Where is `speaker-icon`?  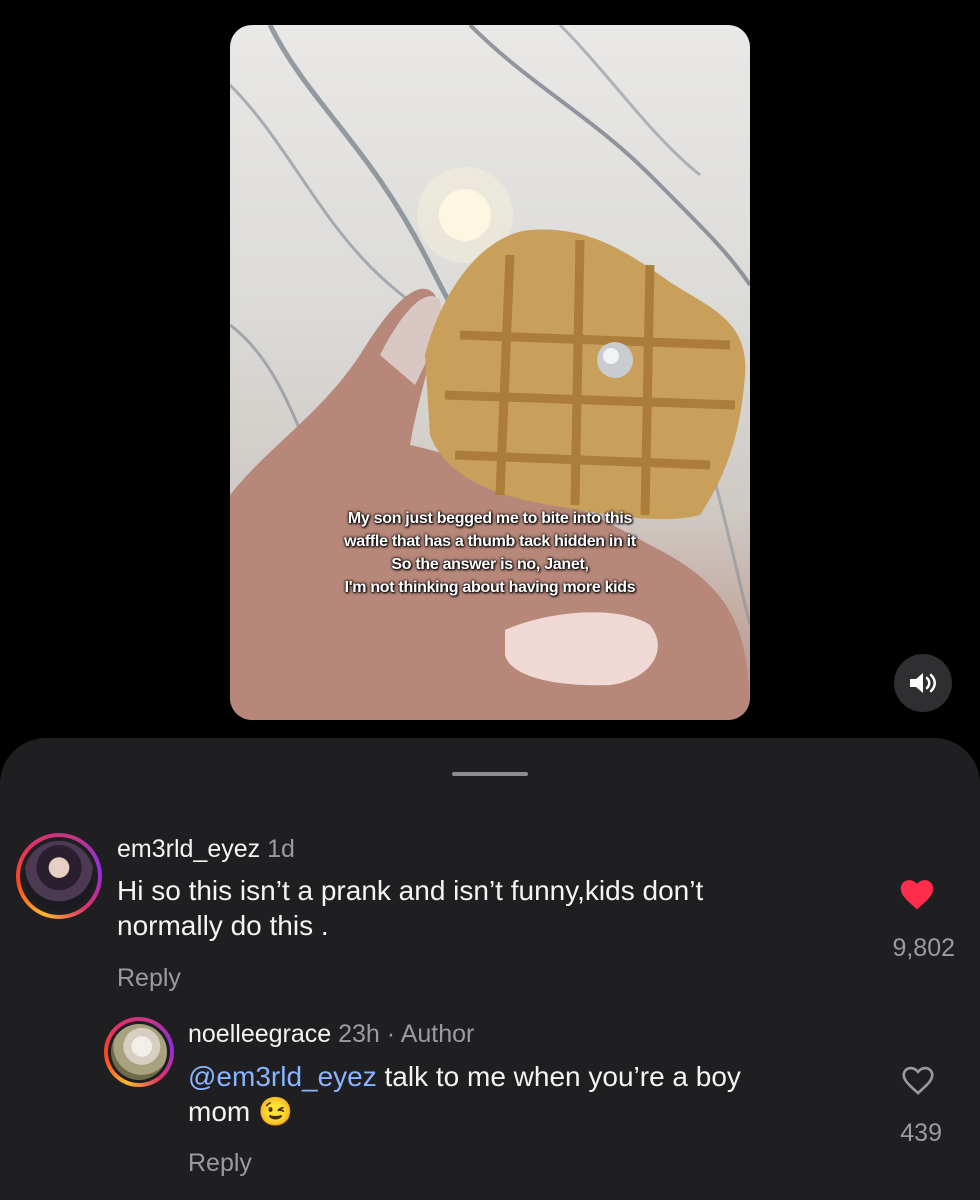
speaker-icon is located at coordinates (923, 683).